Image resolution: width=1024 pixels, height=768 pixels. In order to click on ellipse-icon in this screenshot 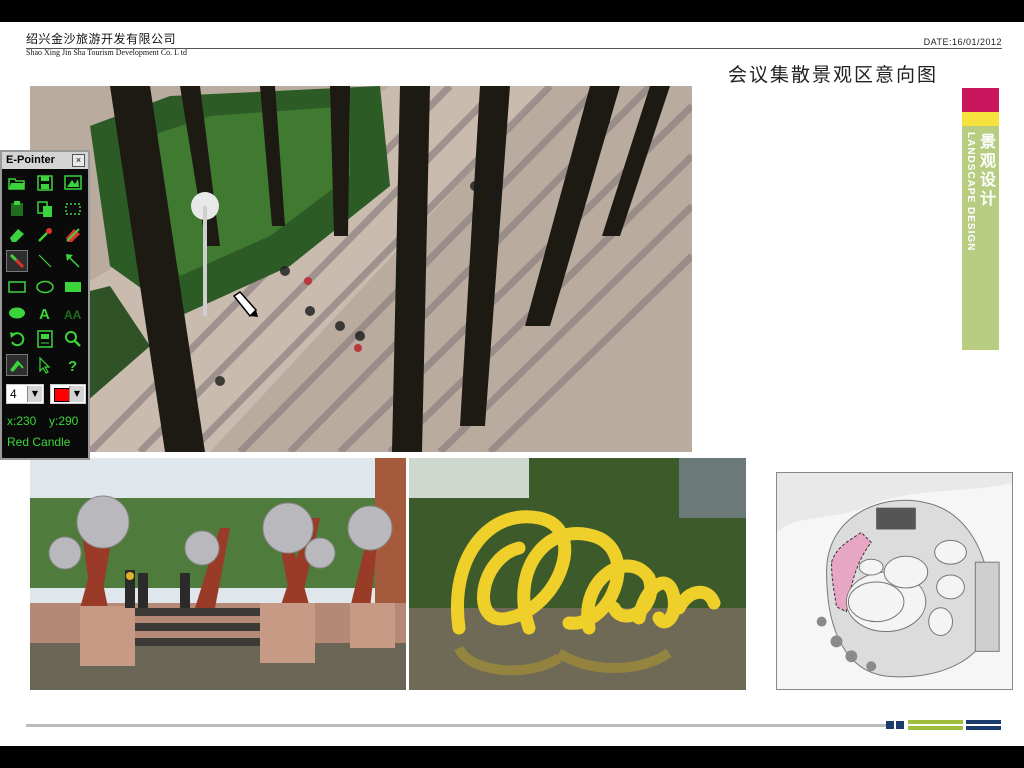, I will do `click(45, 287)`.